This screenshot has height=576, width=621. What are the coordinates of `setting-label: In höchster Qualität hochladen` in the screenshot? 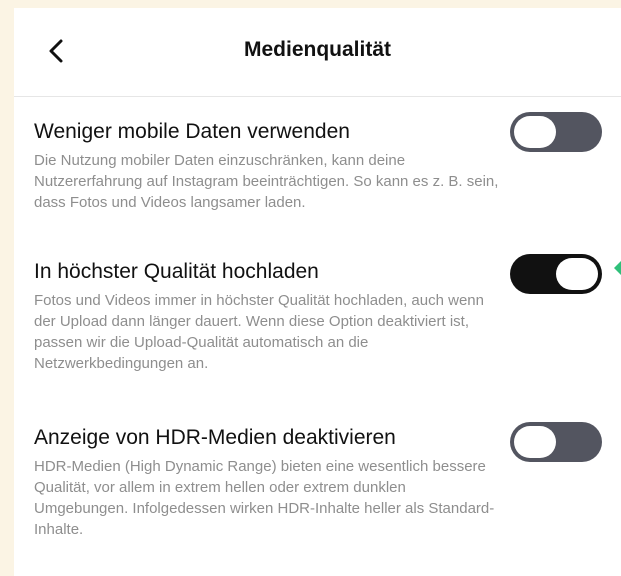 It's located at (176, 271).